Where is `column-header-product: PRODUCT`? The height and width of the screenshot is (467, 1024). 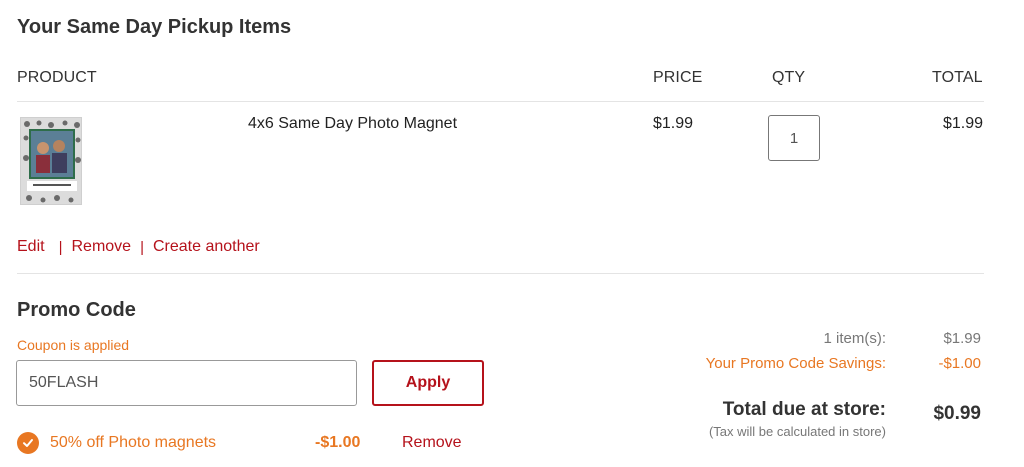
column-header-product: PRODUCT is located at coordinates (57, 77).